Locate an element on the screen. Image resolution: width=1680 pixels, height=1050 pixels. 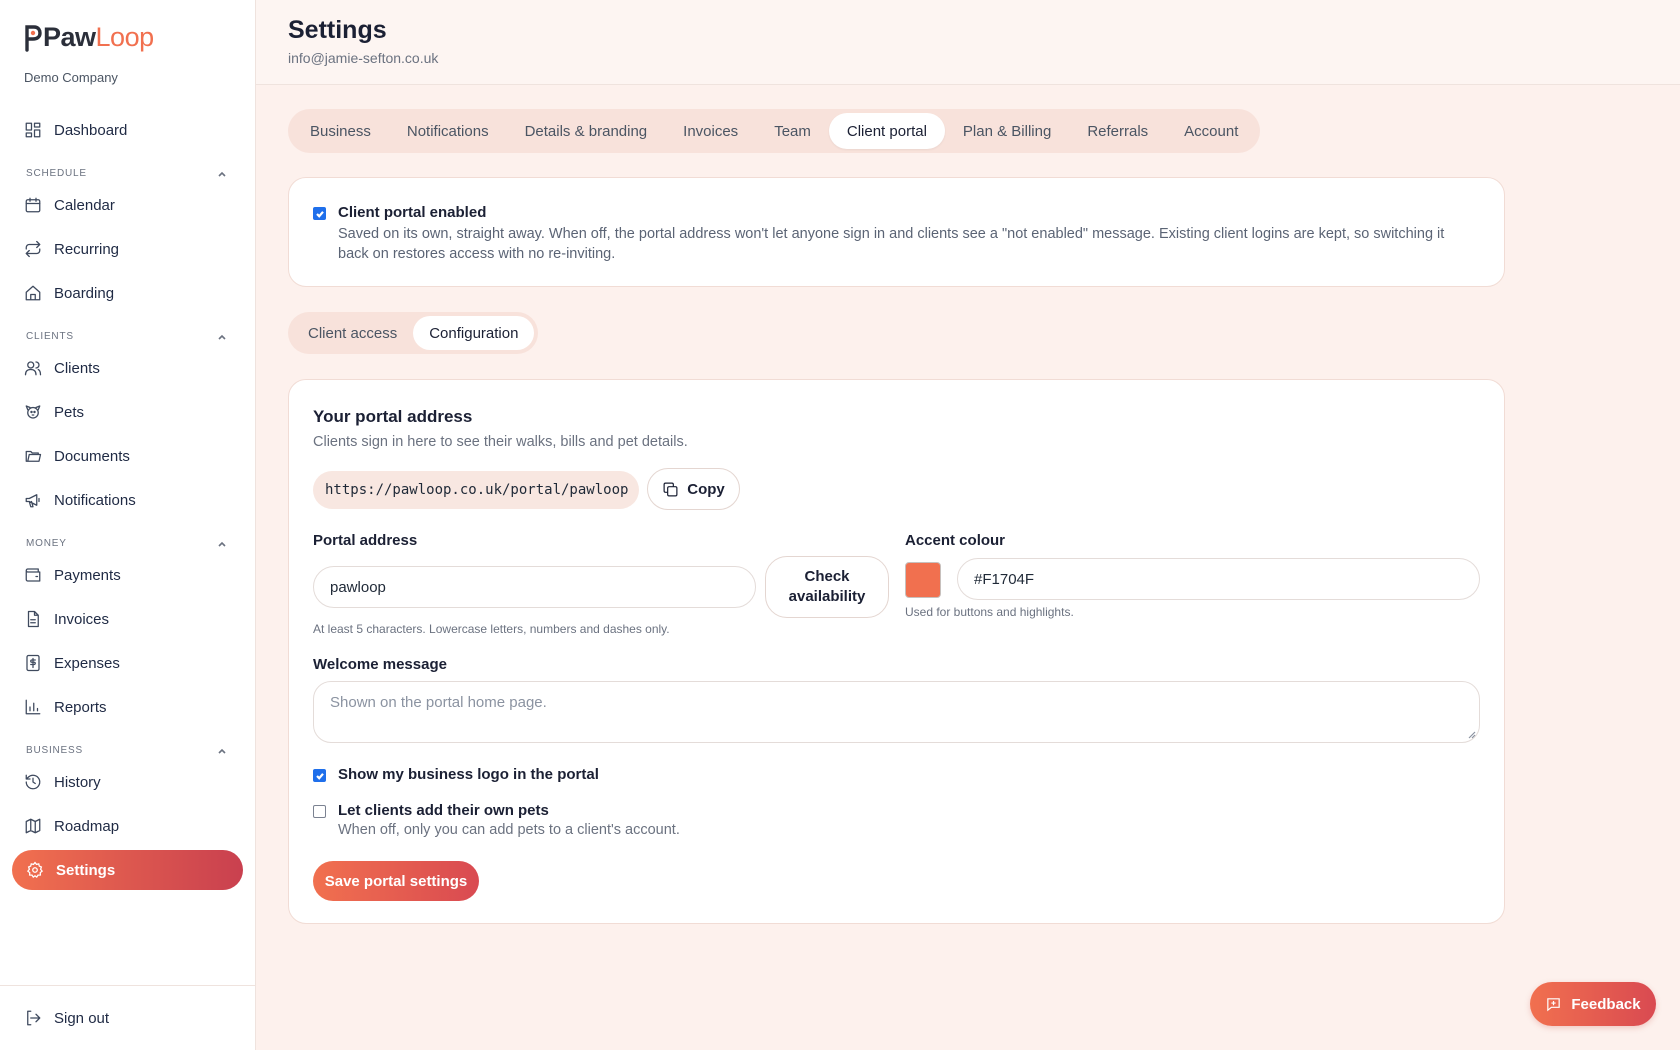
logo-text-paw: Paw is located at coordinates (69, 37).